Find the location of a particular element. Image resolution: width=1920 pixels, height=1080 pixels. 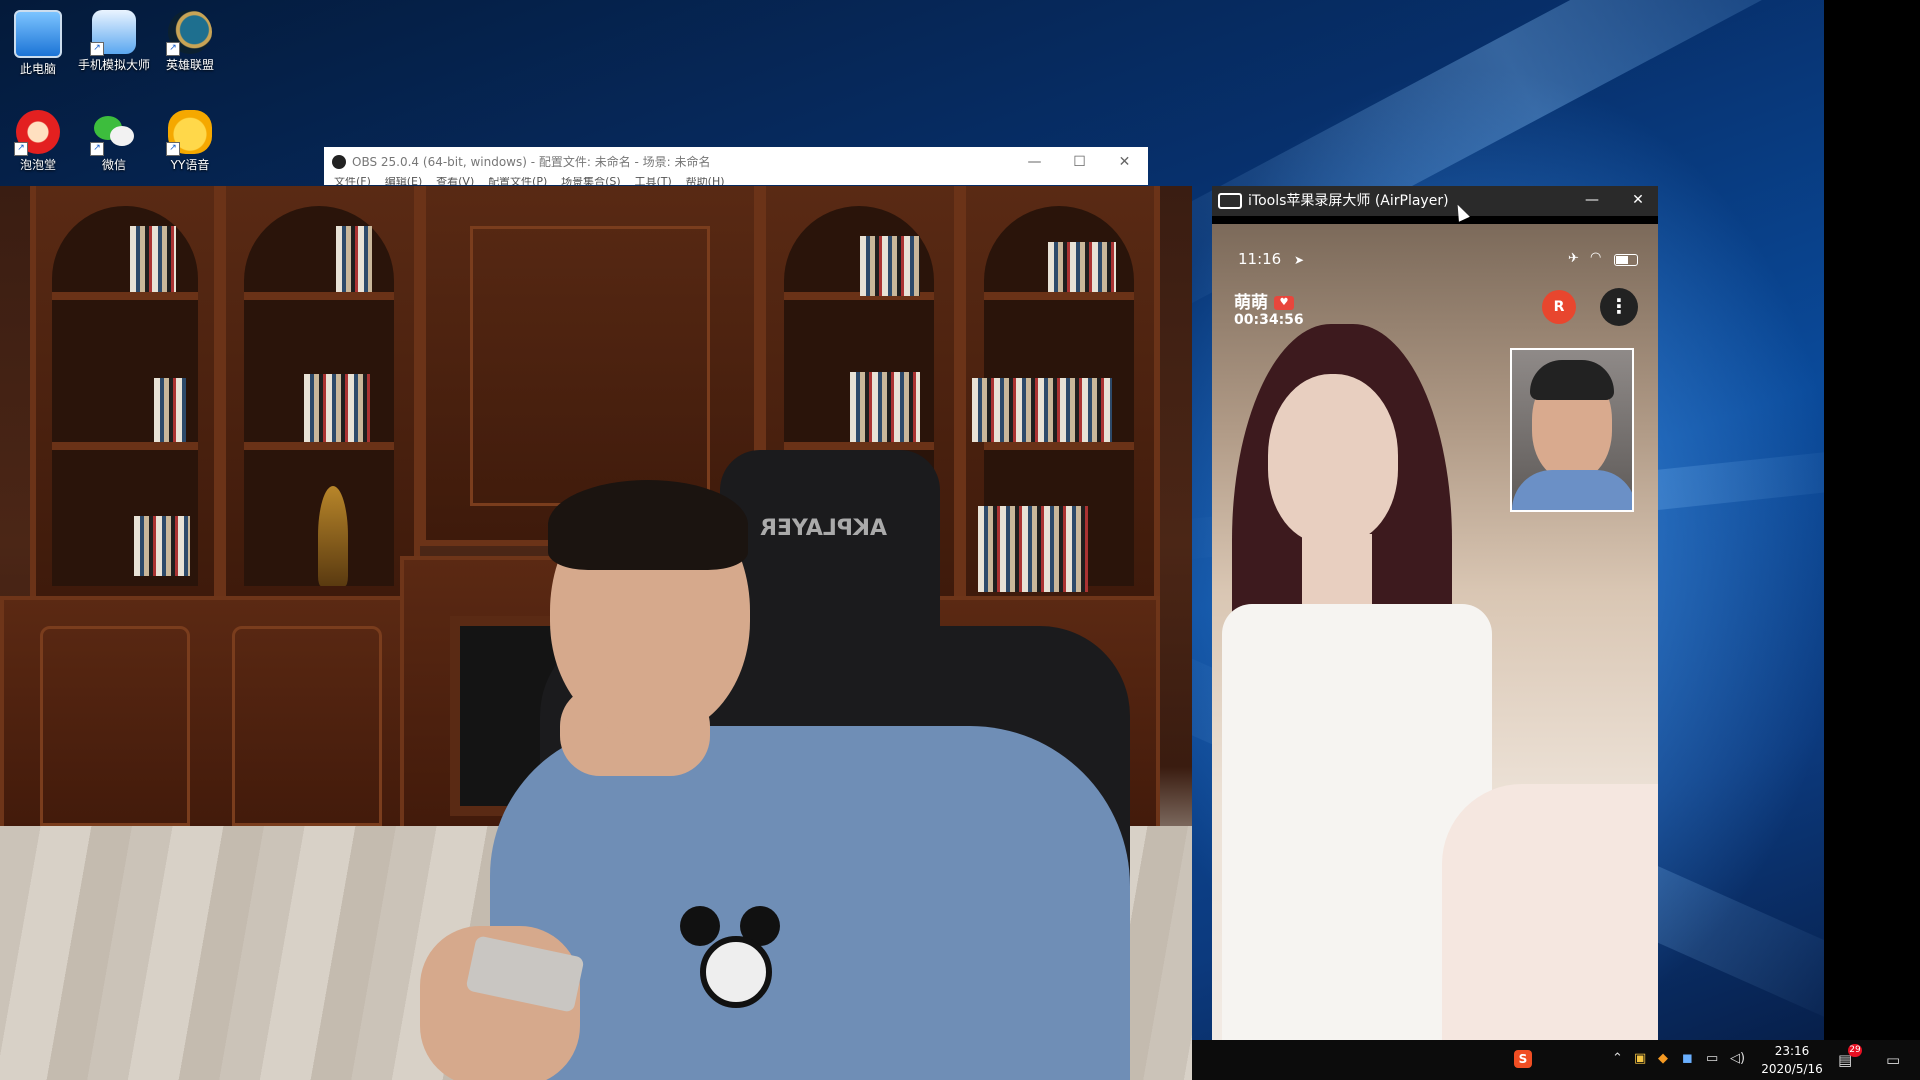

bnb-game-icon: ↗ is located at coordinates (37, 133).